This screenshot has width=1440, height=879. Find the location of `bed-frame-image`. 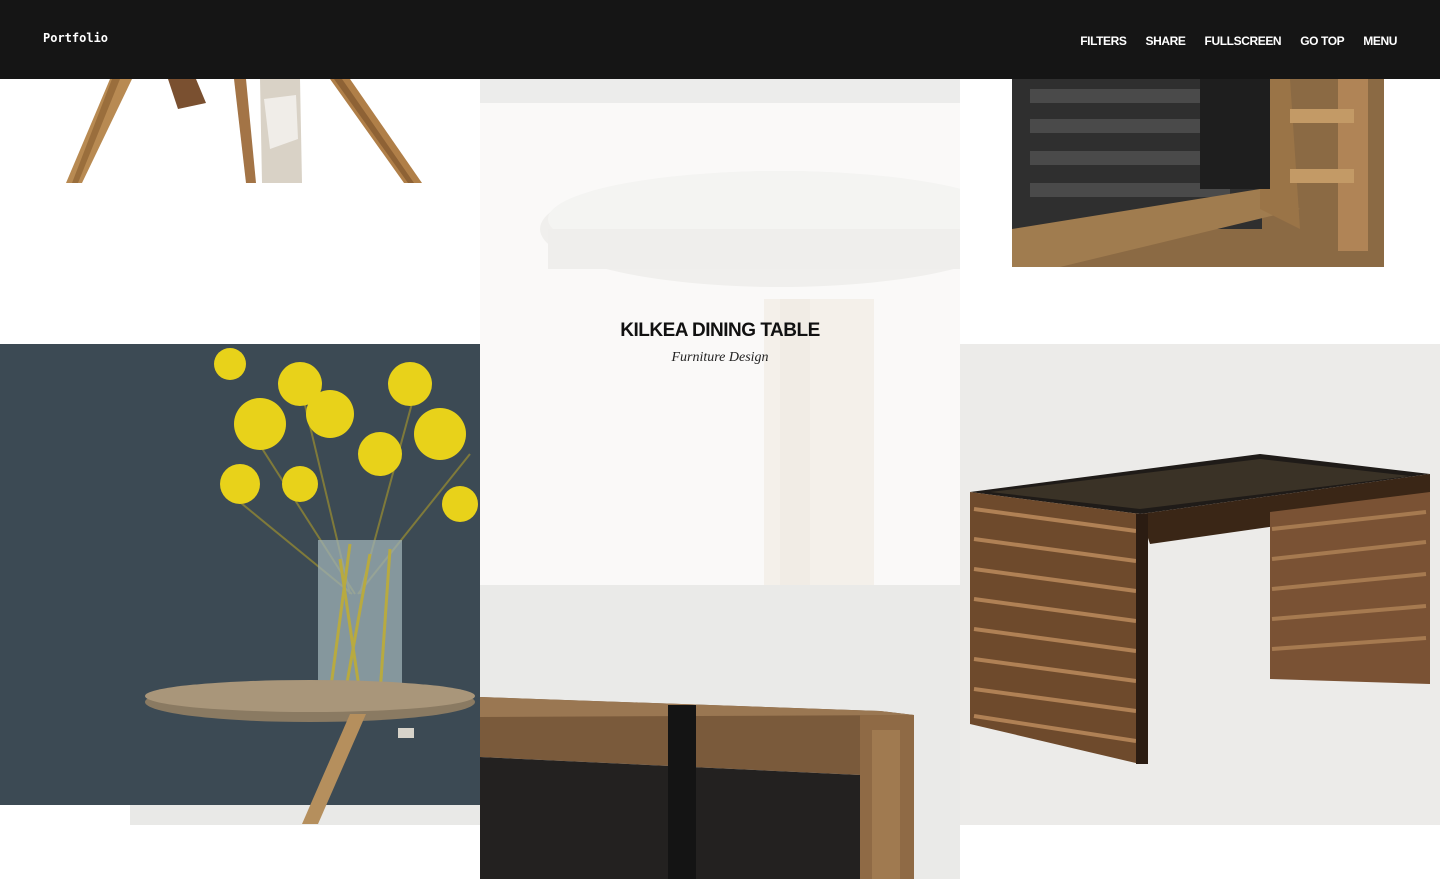

bed-frame-image is located at coordinates (1200, 211).